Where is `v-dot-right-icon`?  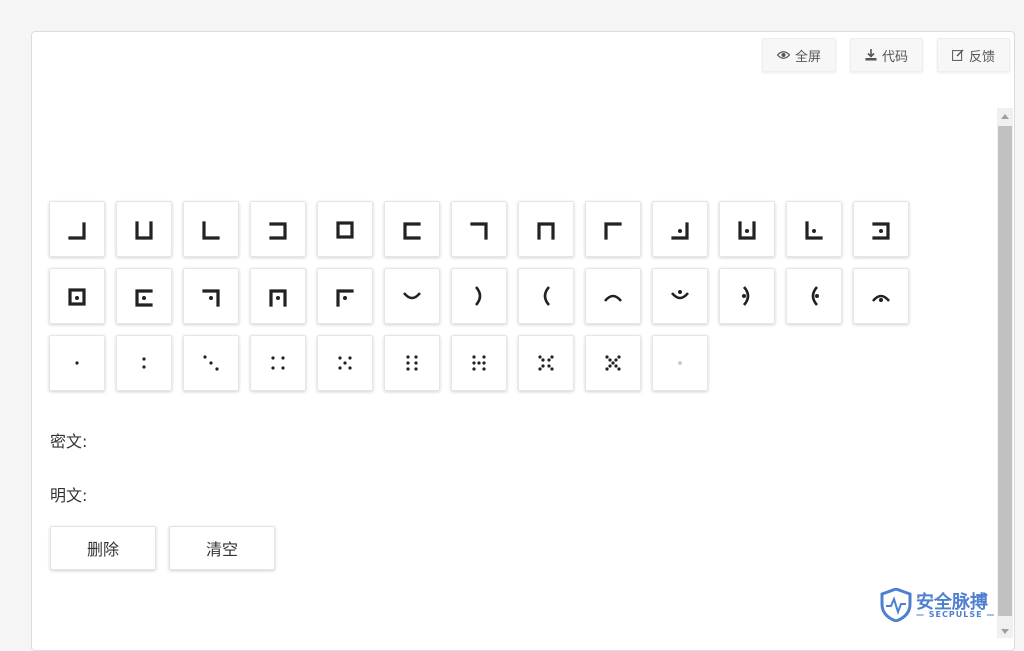 v-dot-right-icon is located at coordinates (746, 296).